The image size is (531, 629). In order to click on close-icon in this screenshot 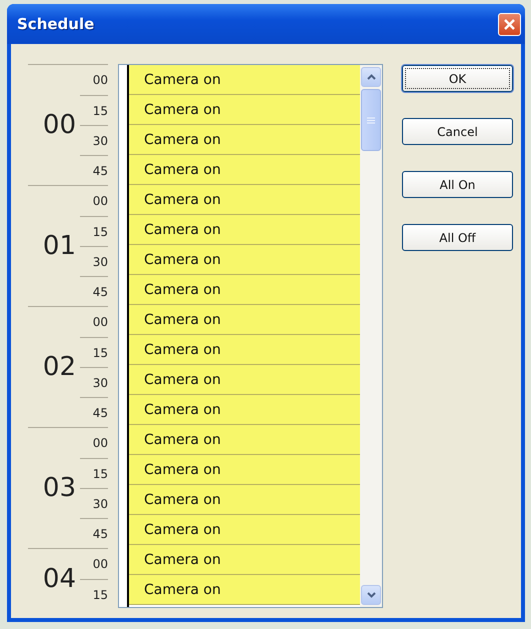, I will do `click(509, 24)`.